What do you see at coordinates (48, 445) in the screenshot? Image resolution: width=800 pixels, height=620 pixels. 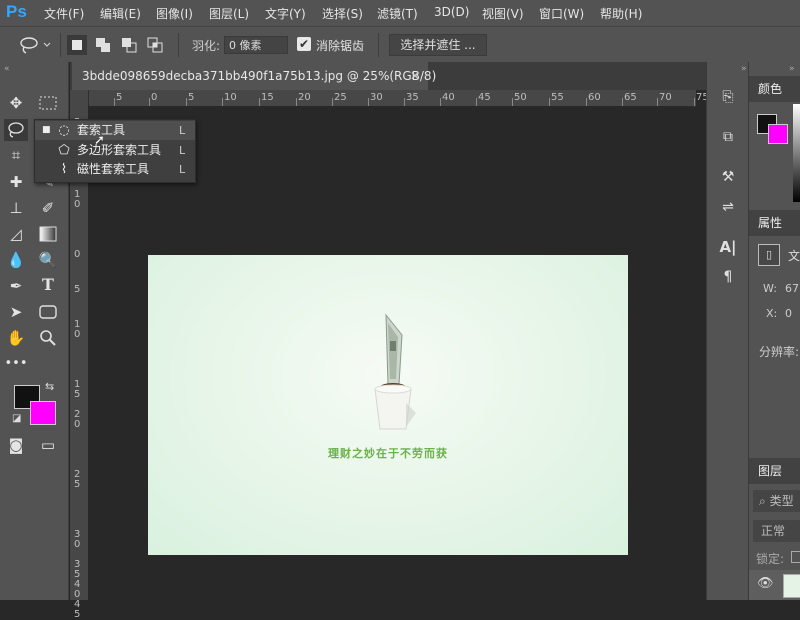 I see `screen-mode-button: ▭` at bounding box center [48, 445].